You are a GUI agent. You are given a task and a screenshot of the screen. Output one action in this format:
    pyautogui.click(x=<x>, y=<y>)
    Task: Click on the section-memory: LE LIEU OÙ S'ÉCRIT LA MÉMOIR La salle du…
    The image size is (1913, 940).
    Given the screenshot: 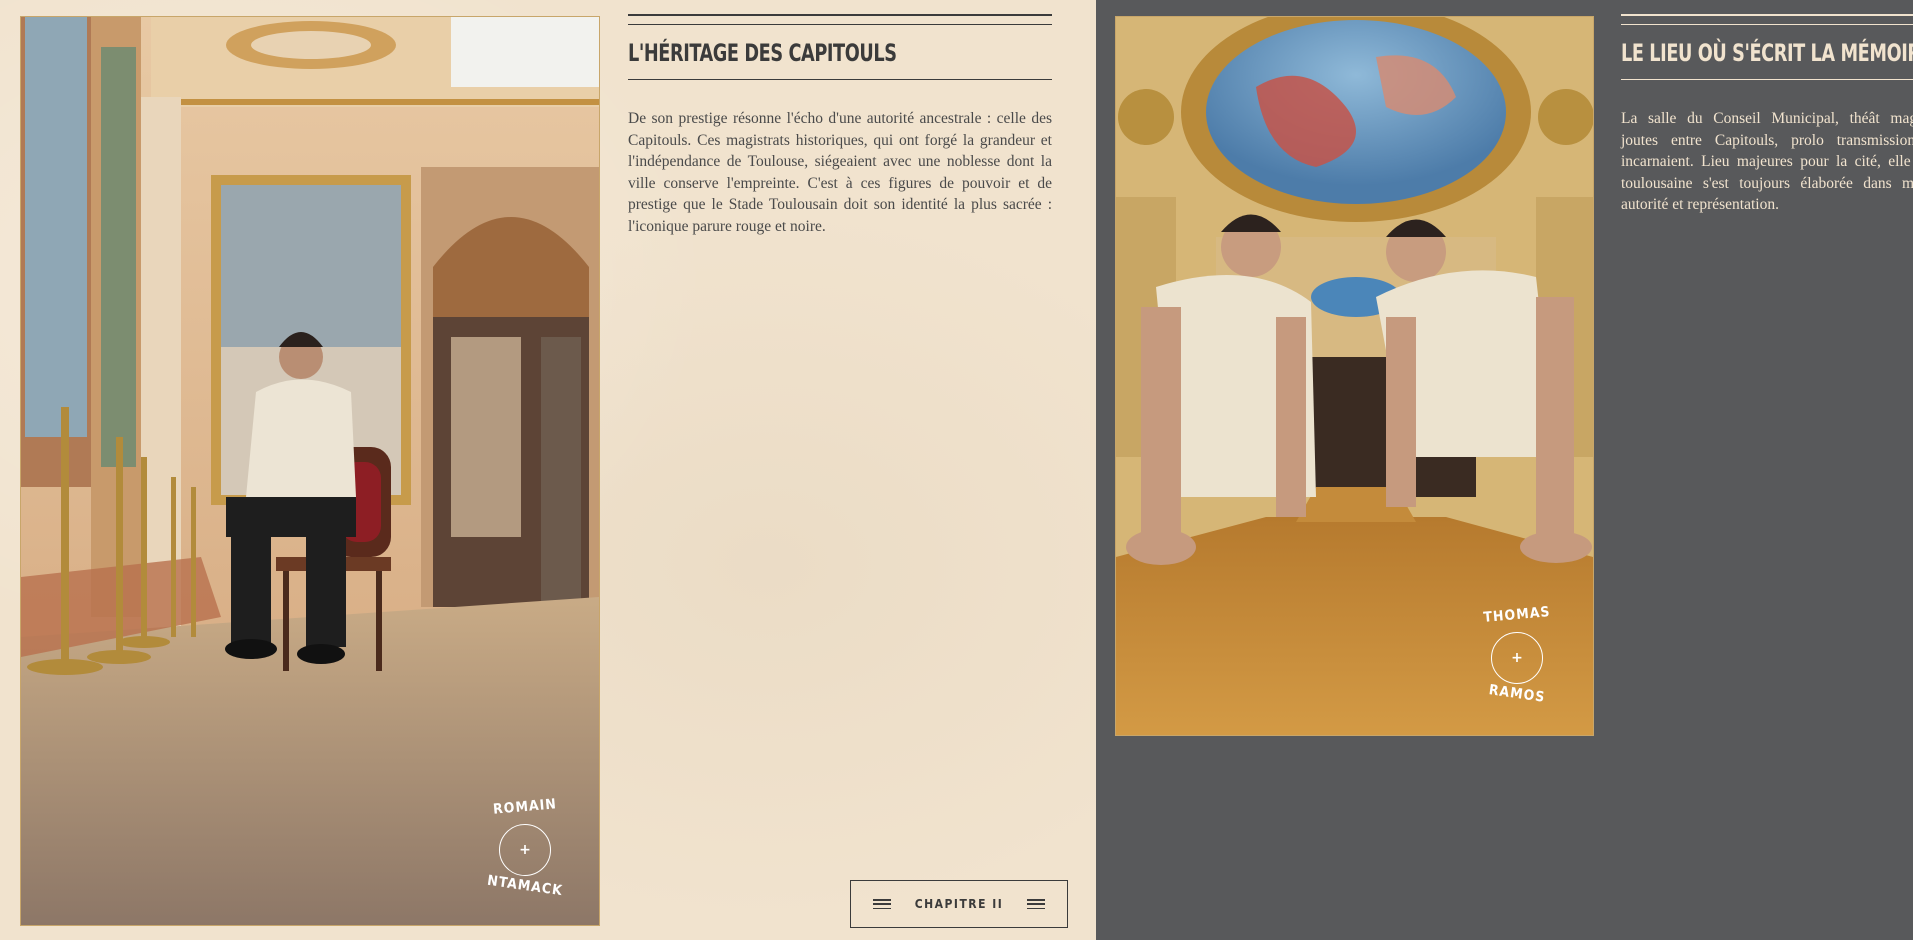 What is the action you would take?
    pyautogui.click(x=1767, y=115)
    